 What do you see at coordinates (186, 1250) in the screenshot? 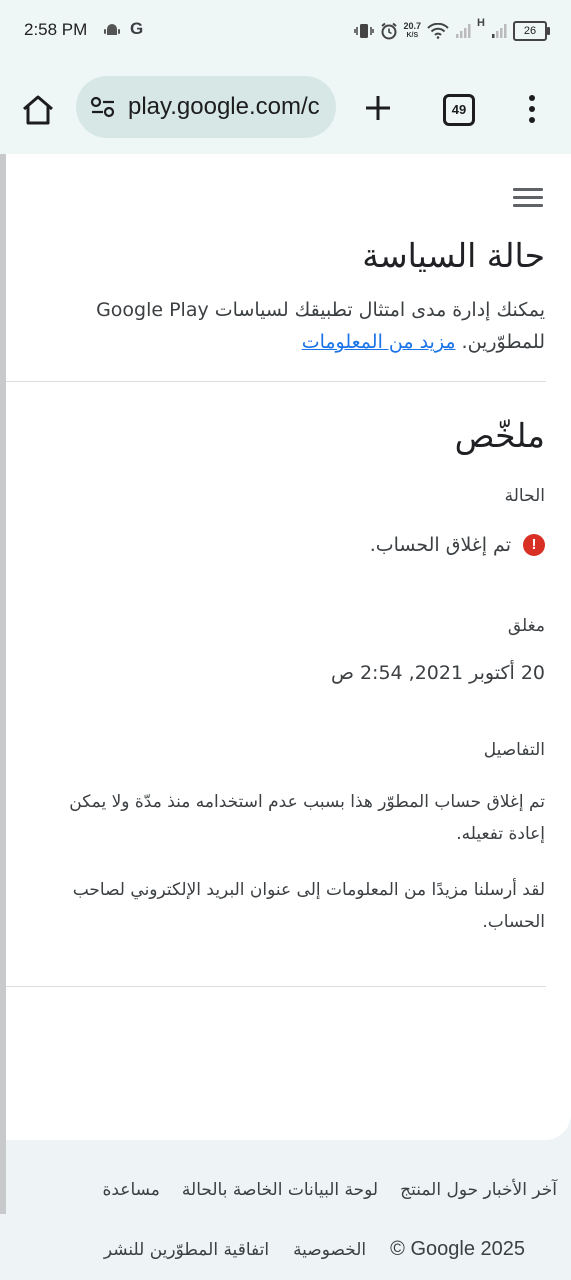
I see `footer-link-dda: اتفاقية المطوّرين للنشر` at bounding box center [186, 1250].